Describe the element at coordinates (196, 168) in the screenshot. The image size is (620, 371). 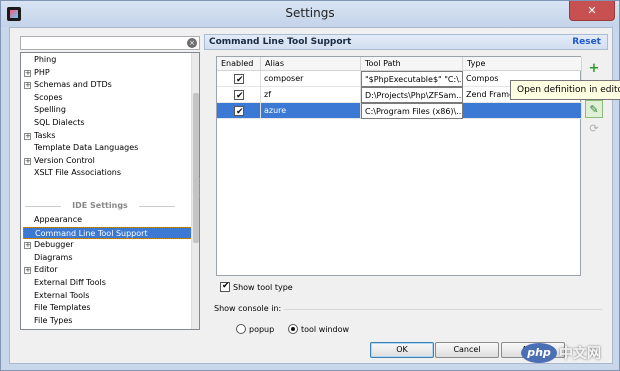
I see `scrollbar-thumb` at that location.